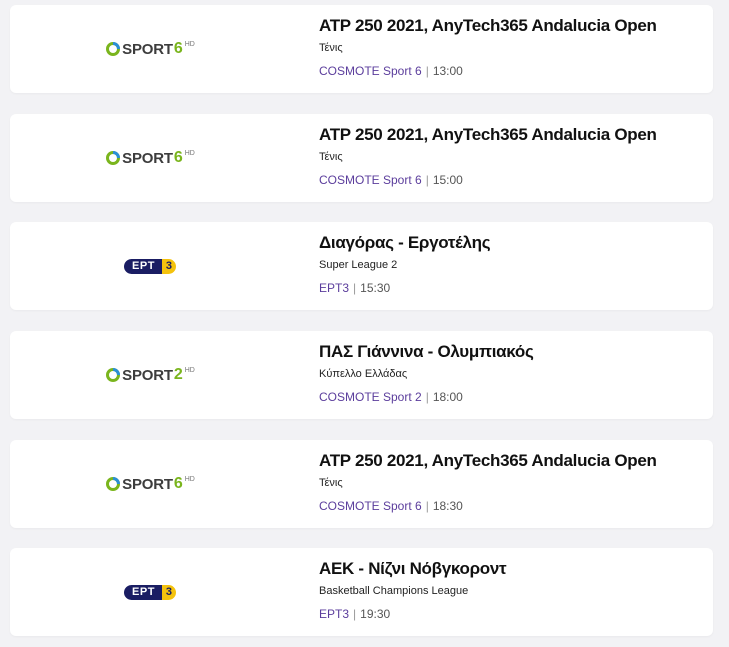 The image size is (729, 647). What do you see at coordinates (370, 397) in the screenshot?
I see `channel-link: COSMOTE Sport 2` at bounding box center [370, 397].